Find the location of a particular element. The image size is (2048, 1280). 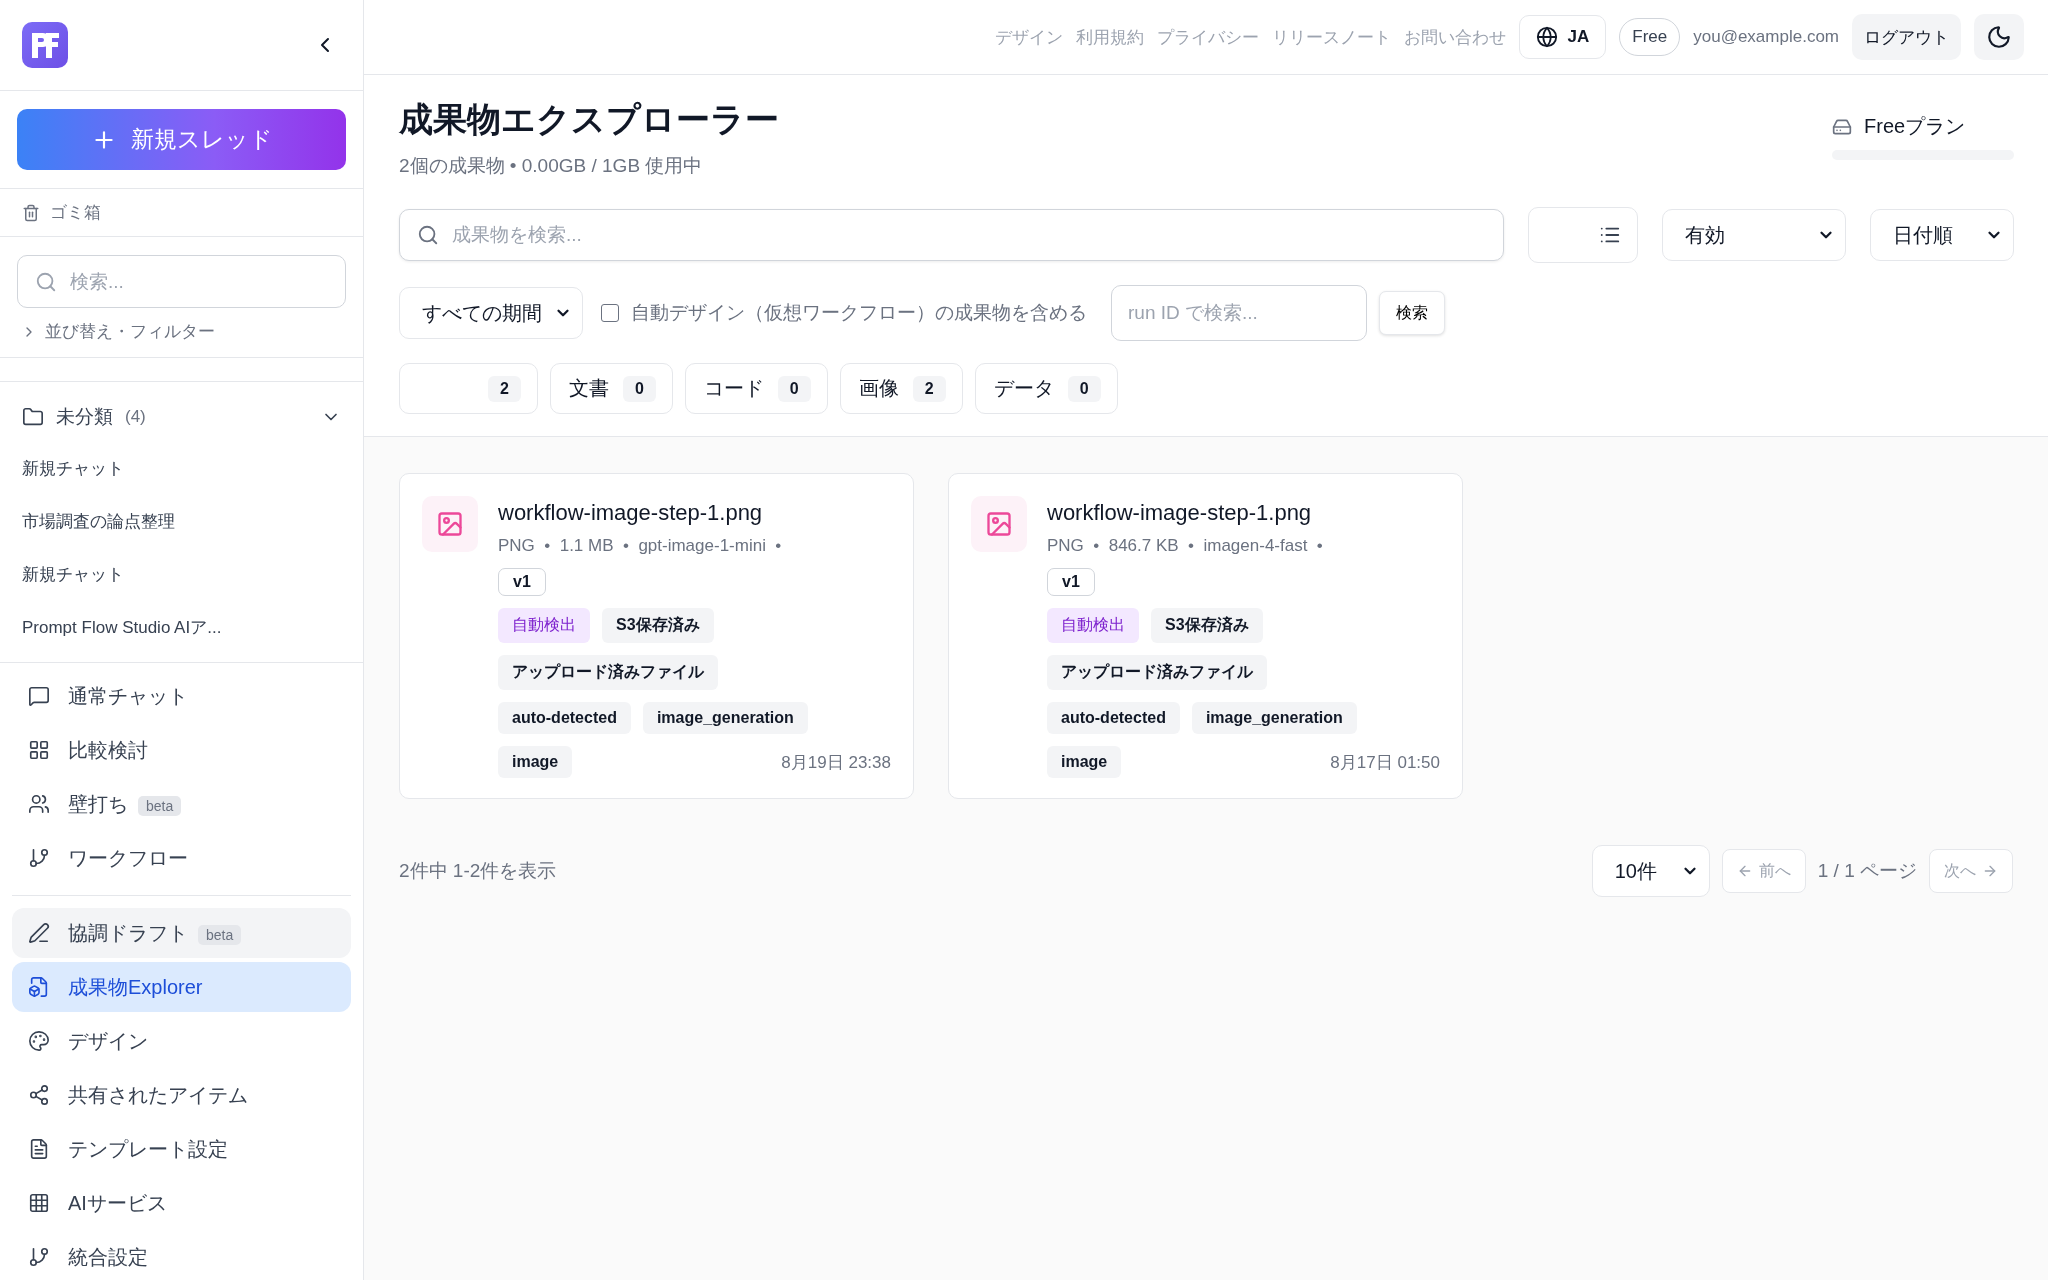

plan-label: Freeプラン is located at coordinates (1915, 126).